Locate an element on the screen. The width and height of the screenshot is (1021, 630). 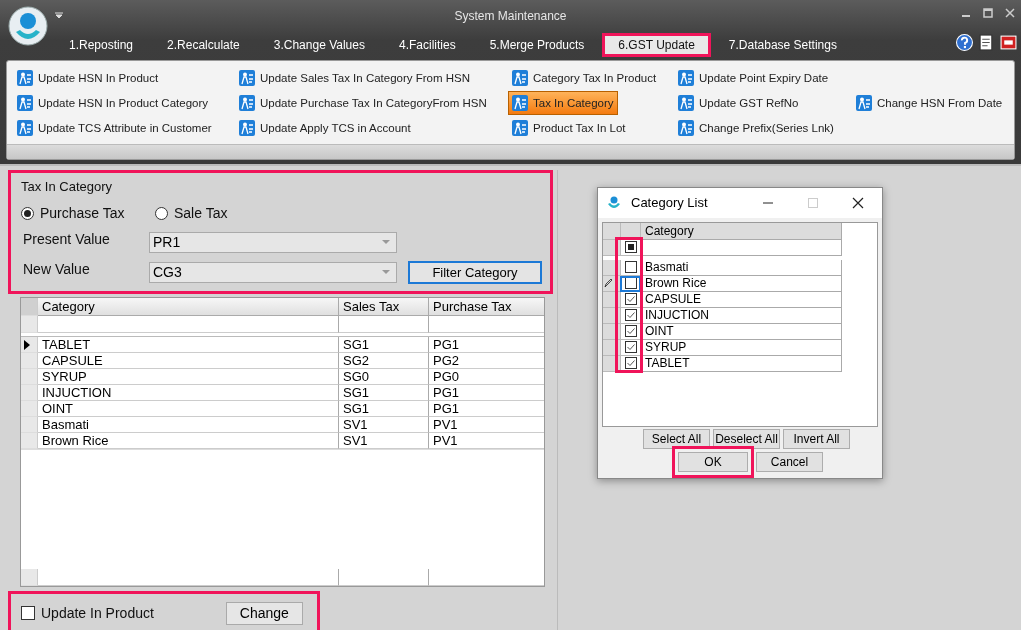
ribbon-button: Change Prefix(Series Lnk) is located at coordinates (756, 128).